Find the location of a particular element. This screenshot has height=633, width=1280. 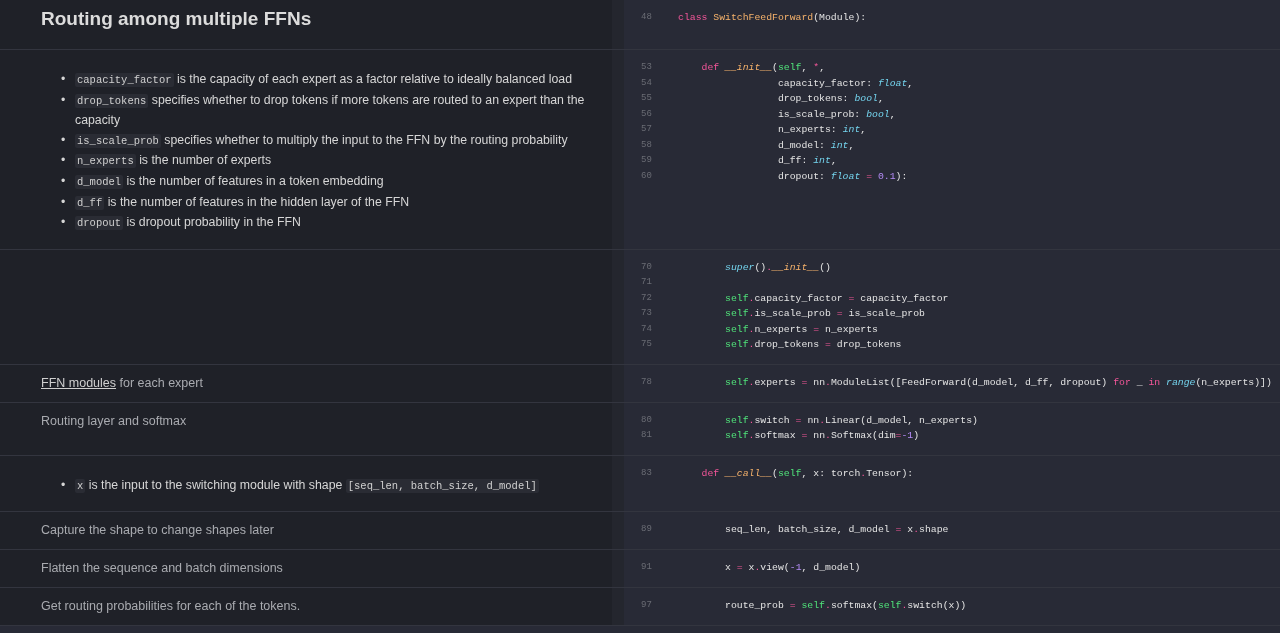

code-line: def __call__(self, x: torch.Tensor): is located at coordinates (807, 473).